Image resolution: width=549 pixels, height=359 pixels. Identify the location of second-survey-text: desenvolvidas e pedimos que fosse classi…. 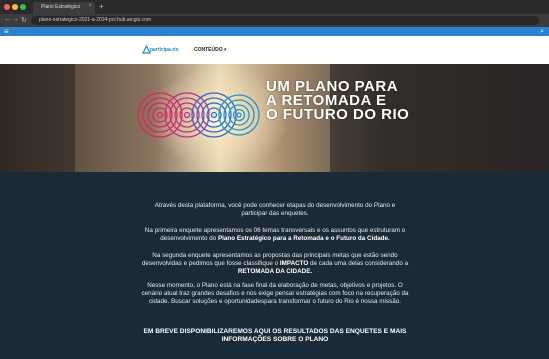
(210, 263).